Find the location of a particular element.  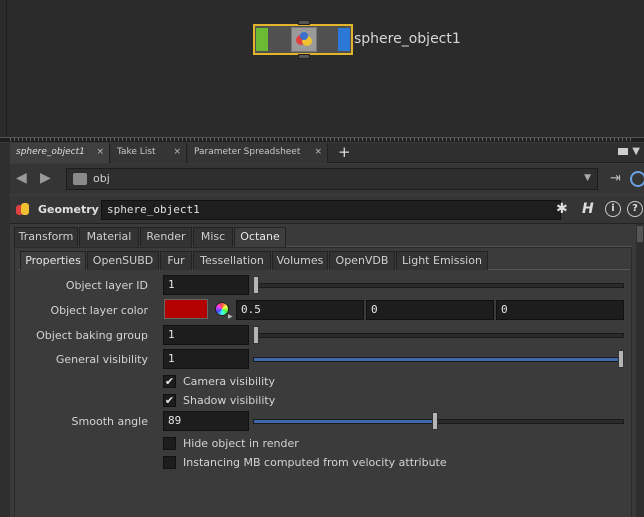

pane-tab-label: Parameter Spreadsheet is located at coordinates (247, 152).